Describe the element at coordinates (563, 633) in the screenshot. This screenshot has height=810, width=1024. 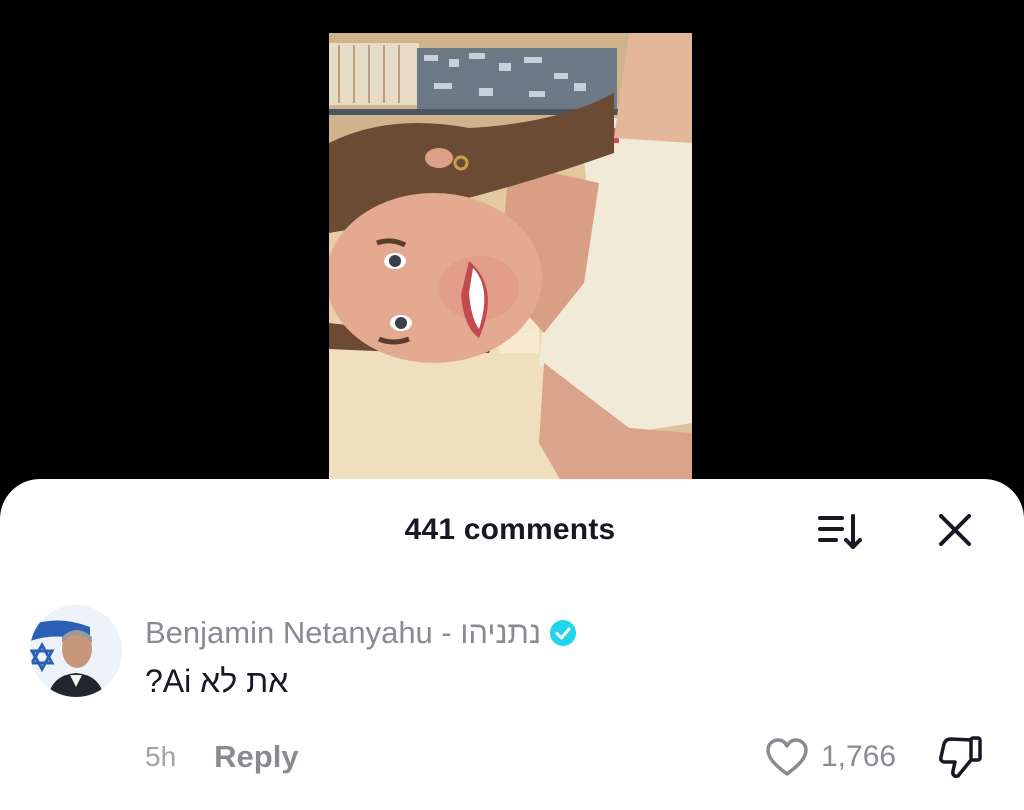
I see `verified-badge-icon` at that location.